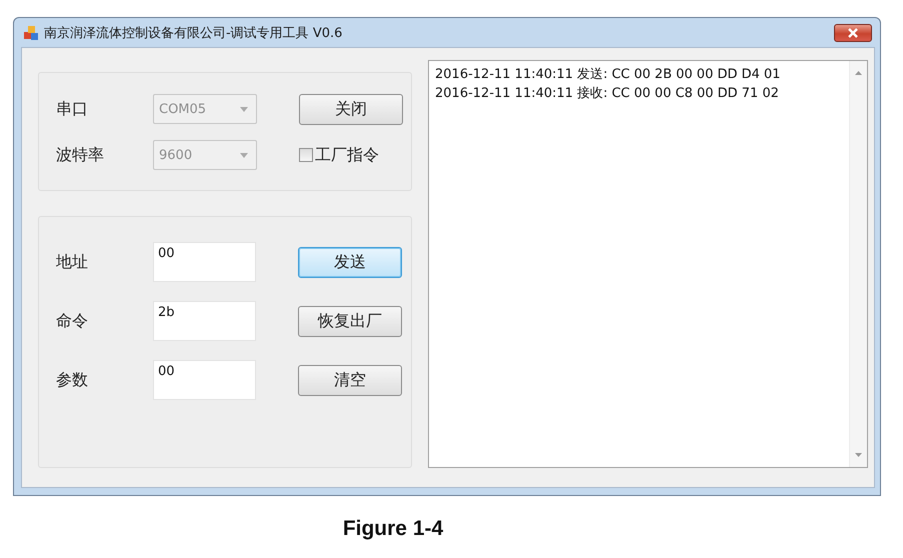 This screenshot has width=903, height=558. What do you see at coordinates (393, 529) in the screenshot?
I see `figure-caption: Figure 1-4` at bounding box center [393, 529].